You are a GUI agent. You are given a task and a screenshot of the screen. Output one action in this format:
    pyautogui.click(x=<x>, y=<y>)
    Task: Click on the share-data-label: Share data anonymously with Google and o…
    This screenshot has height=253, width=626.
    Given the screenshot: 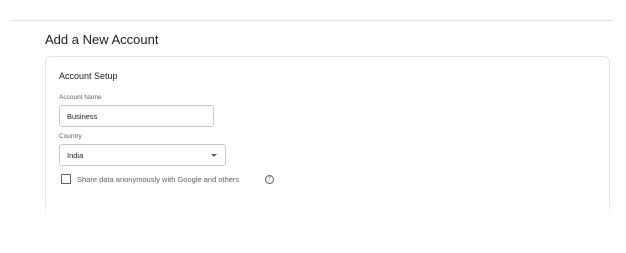 What is the action you would take?
    pyautogui.click(x=158, y=179)
    